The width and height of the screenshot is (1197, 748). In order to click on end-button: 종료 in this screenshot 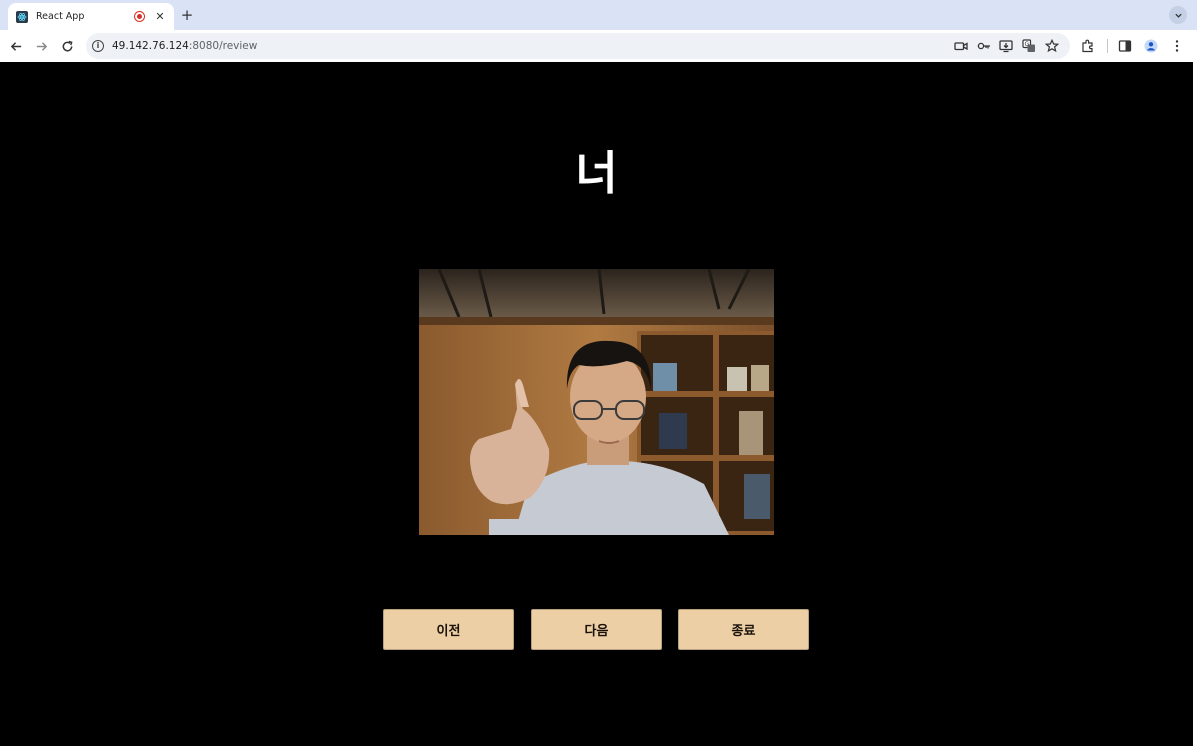, I will do `click(743, 629)`.